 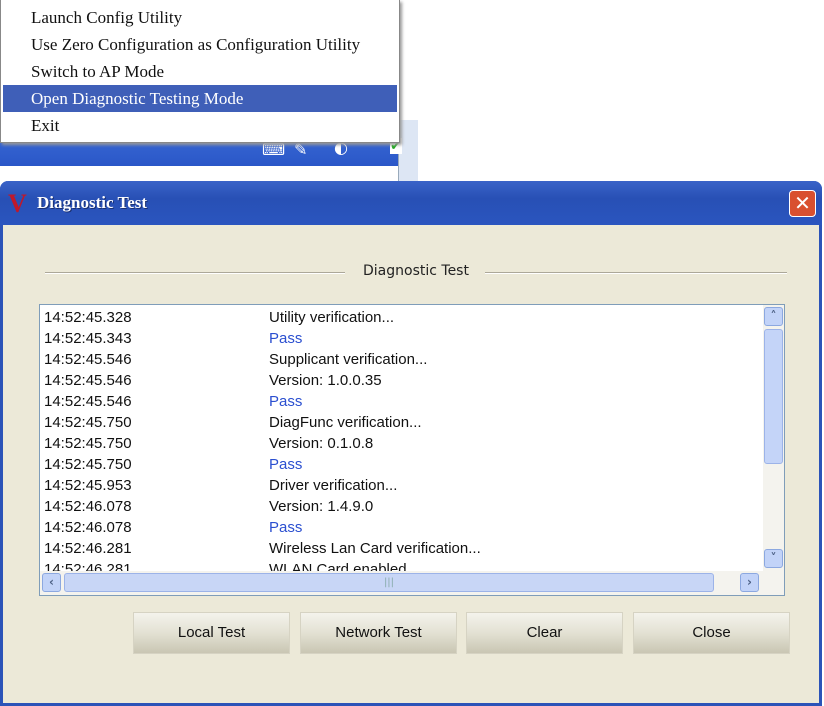 What do you see at coordinates (92, 202) in the screenshot?
I see `dialog-title: Diagnostic Test` at bounding box center [92, 202].